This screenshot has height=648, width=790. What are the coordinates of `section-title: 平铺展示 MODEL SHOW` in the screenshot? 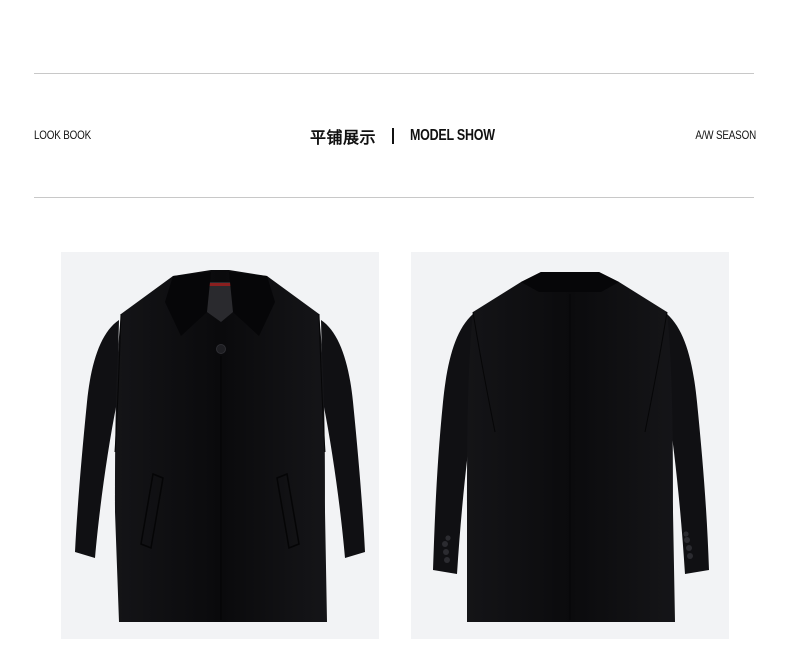 It's located at (414, 136).